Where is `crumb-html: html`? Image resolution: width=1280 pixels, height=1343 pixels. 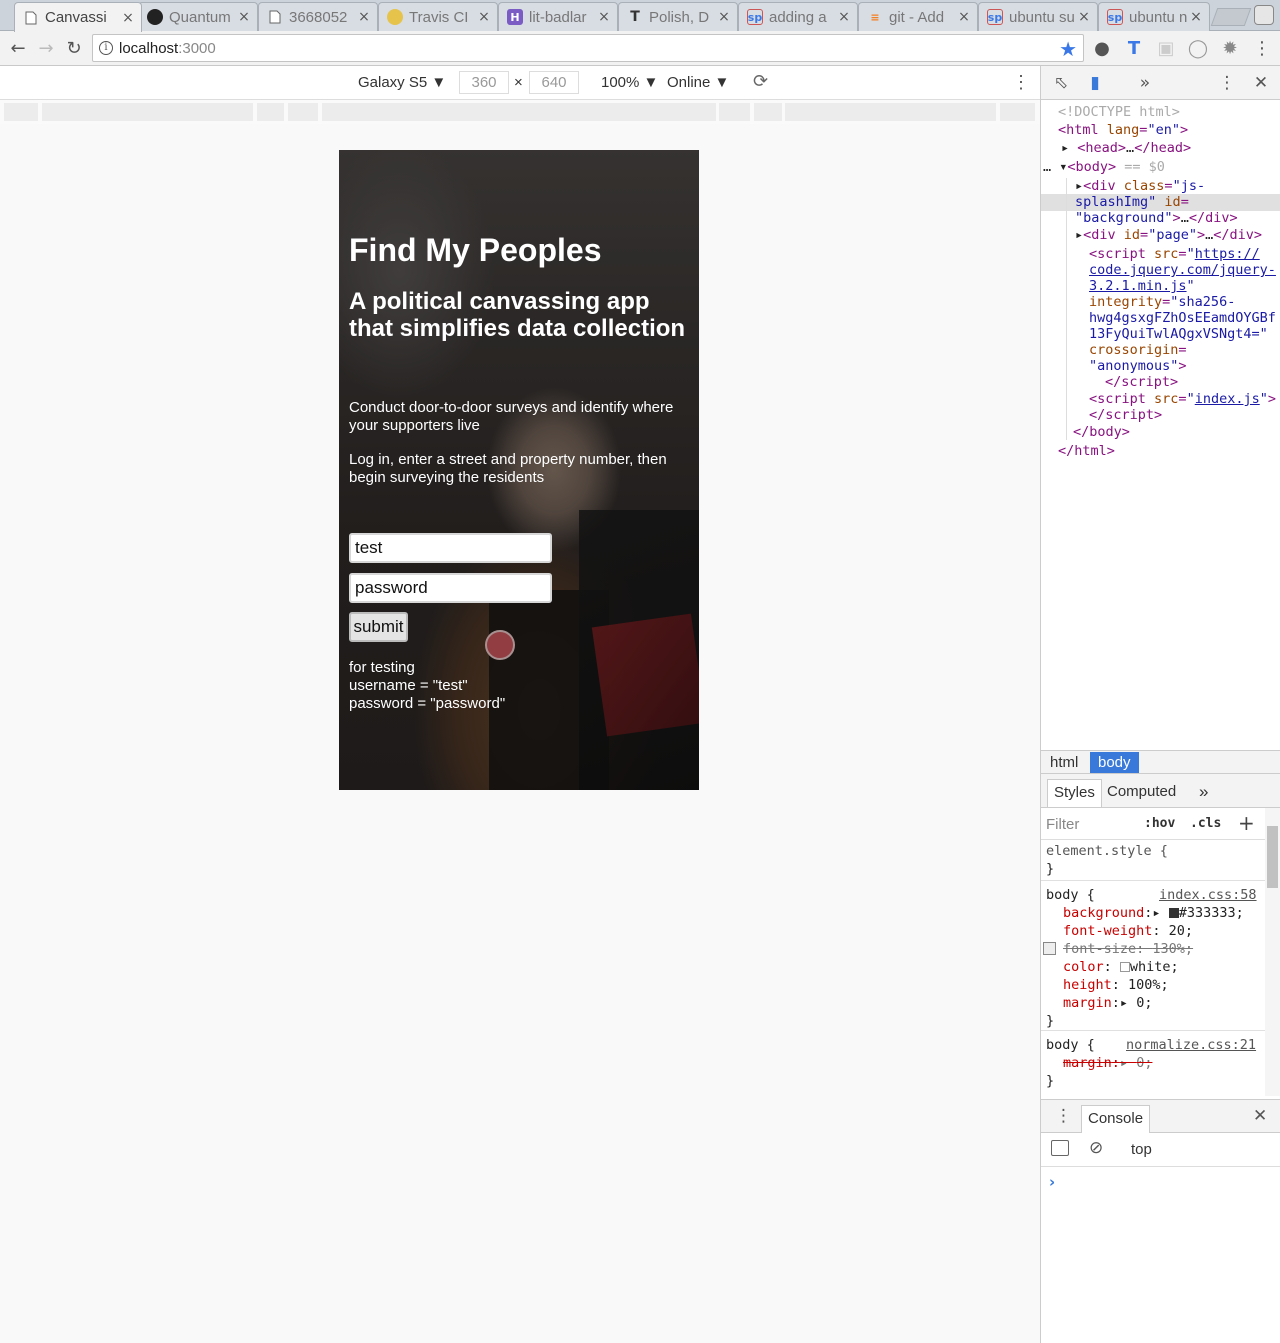 crumb-html: html is located at coordinates (1064, 762).